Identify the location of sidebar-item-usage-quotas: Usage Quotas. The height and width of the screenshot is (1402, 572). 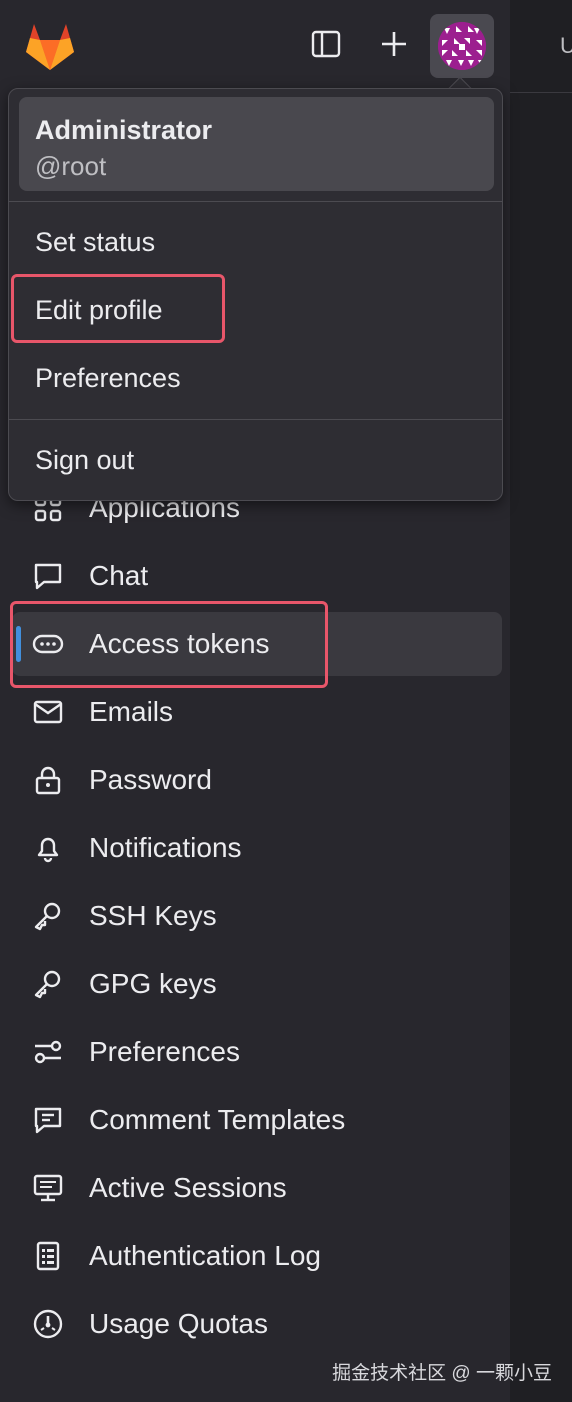
(257, 1324).